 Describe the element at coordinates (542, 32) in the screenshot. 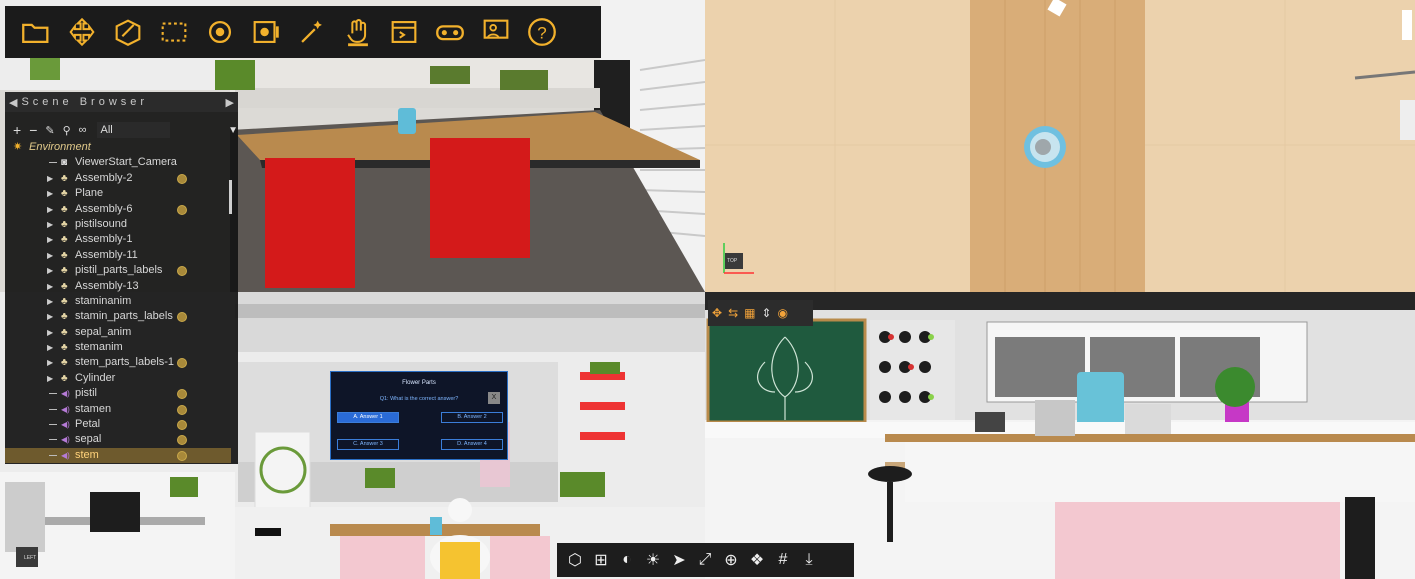

I see `help-icon: ?` at that location.